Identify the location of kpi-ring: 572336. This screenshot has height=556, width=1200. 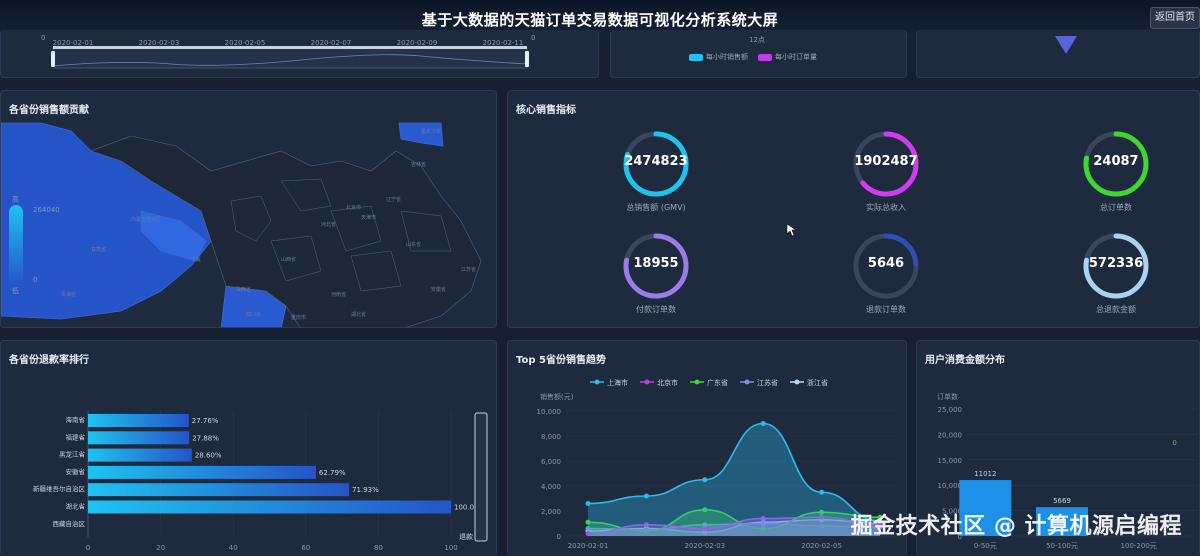
(1116, 266).